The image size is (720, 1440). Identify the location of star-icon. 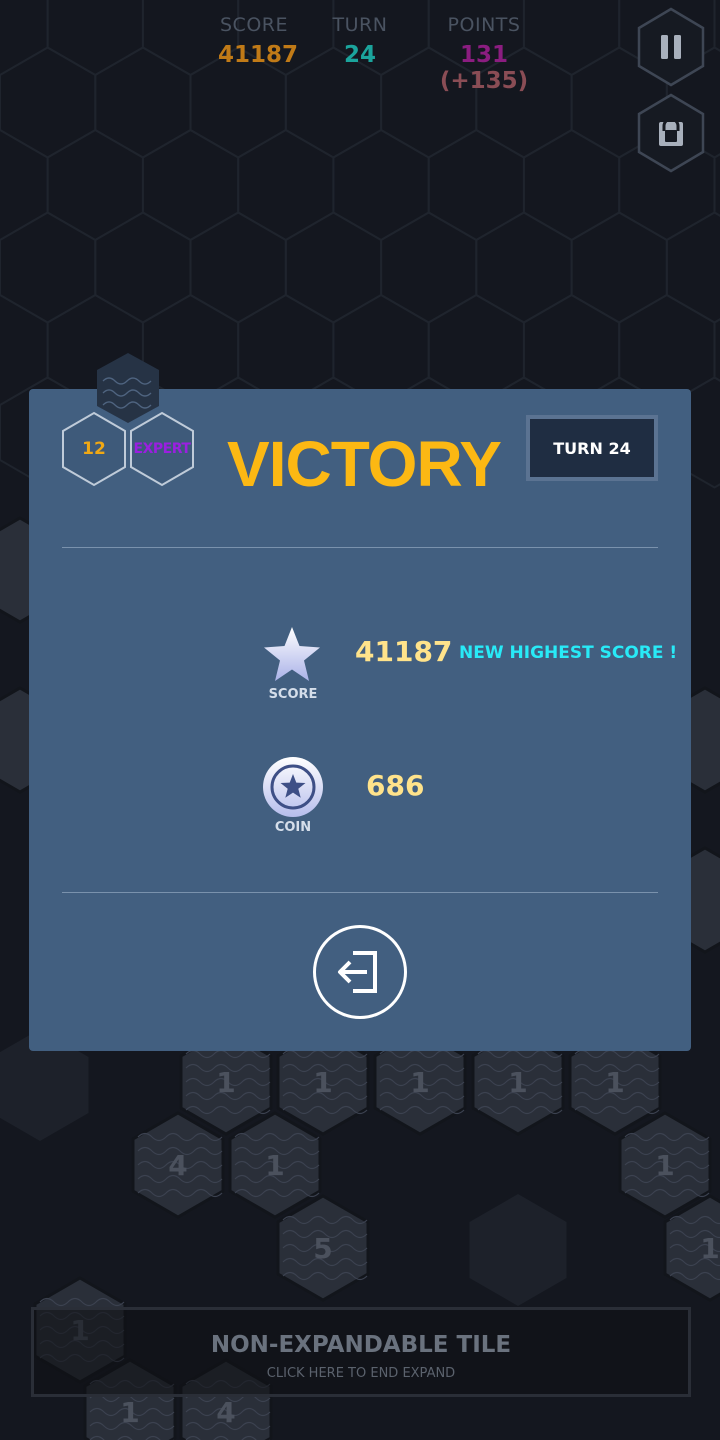
(292, 654).